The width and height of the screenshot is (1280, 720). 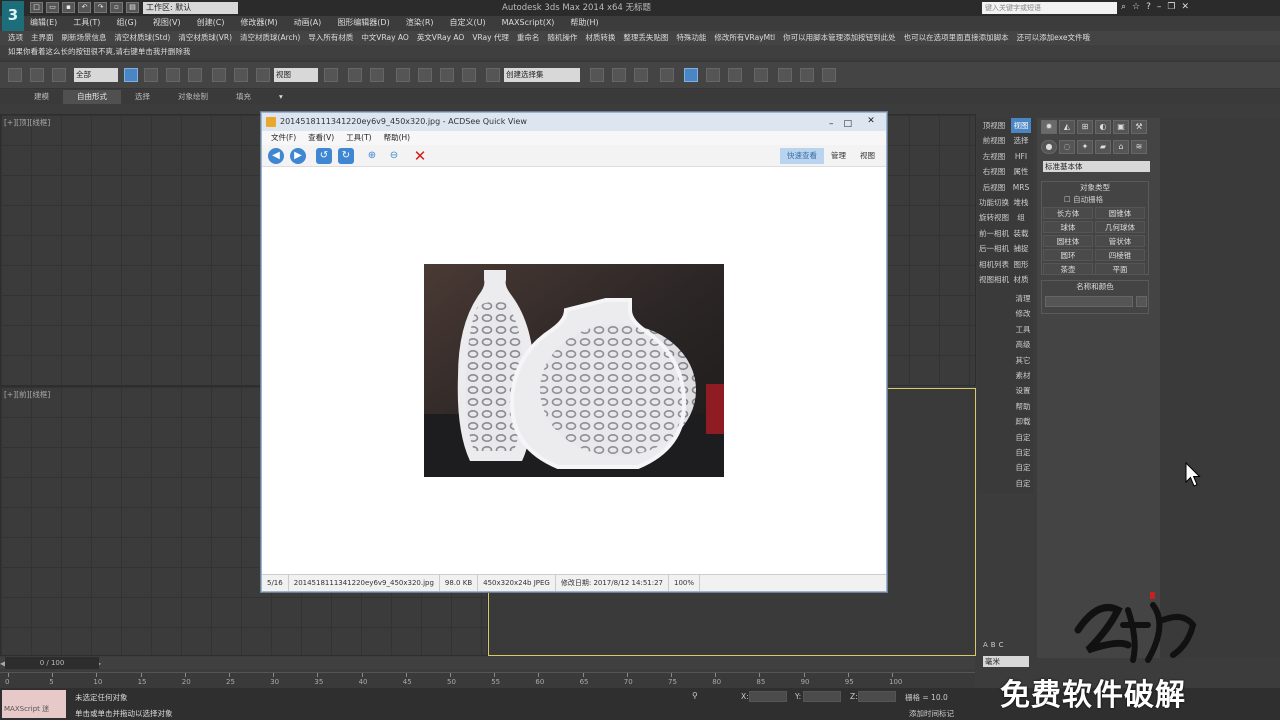 I want to click on menu-item: 渲染(R), so click(x=420, y=23).